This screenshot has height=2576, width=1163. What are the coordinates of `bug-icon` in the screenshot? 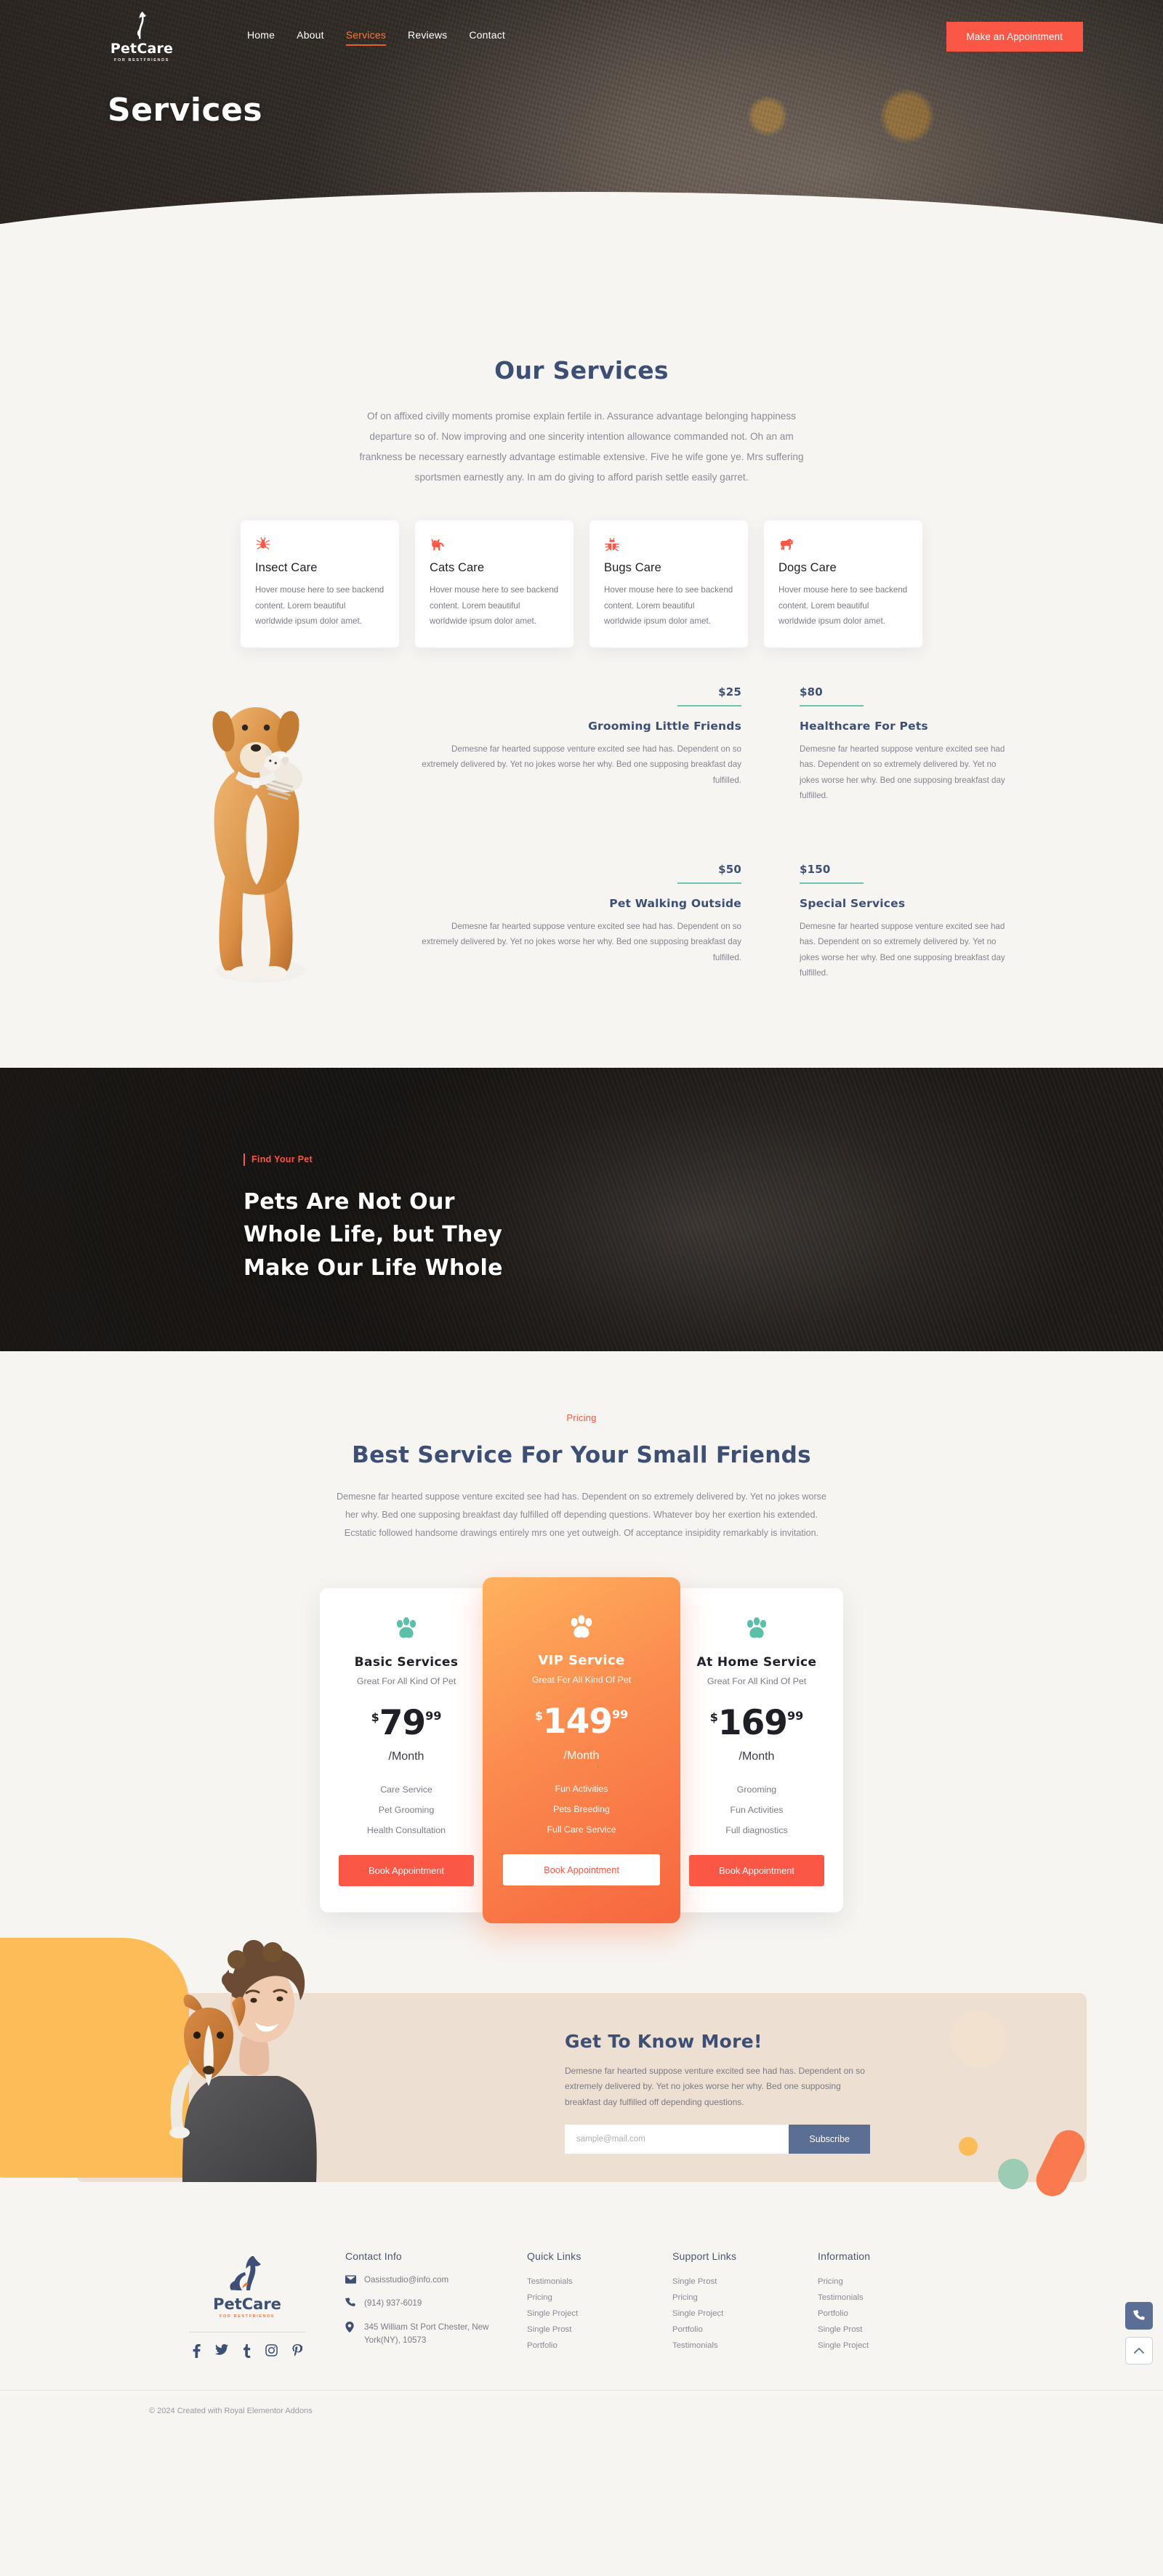 It's located at (668, 544).